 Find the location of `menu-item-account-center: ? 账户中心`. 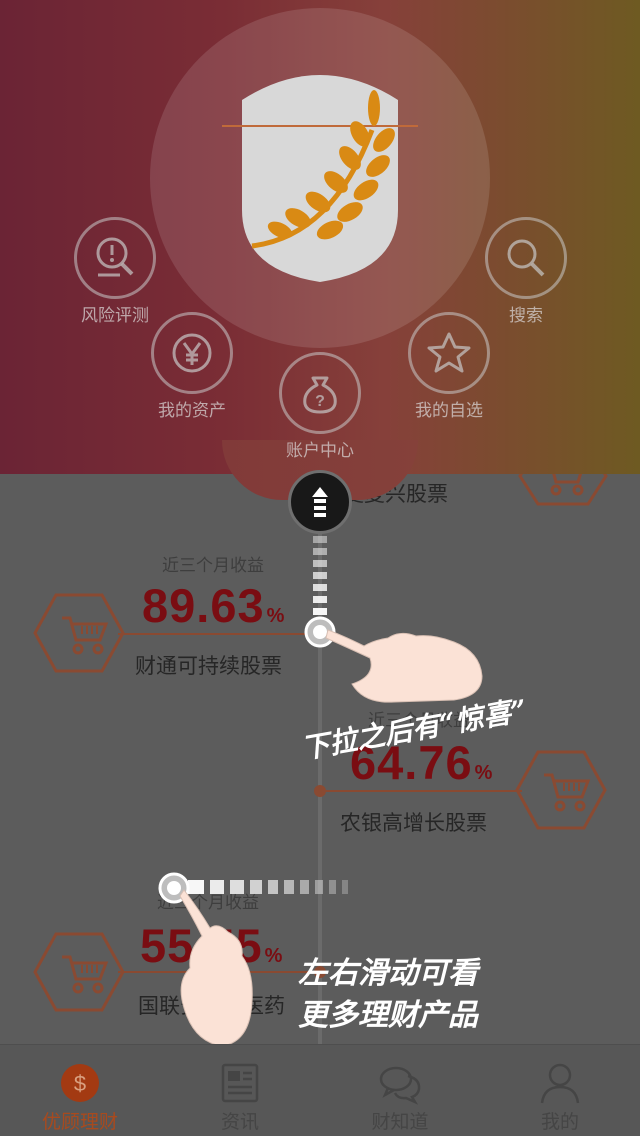

menu-item-account-center: ? 账户中心 is located at coordinates (320, 406).